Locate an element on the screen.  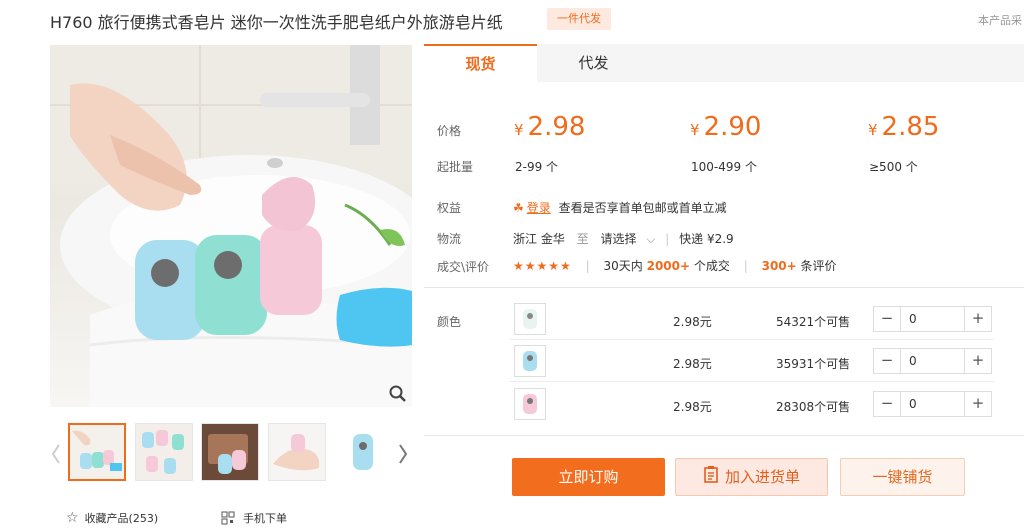
ship-to-word: 至 is located at coordinates (582, 239).